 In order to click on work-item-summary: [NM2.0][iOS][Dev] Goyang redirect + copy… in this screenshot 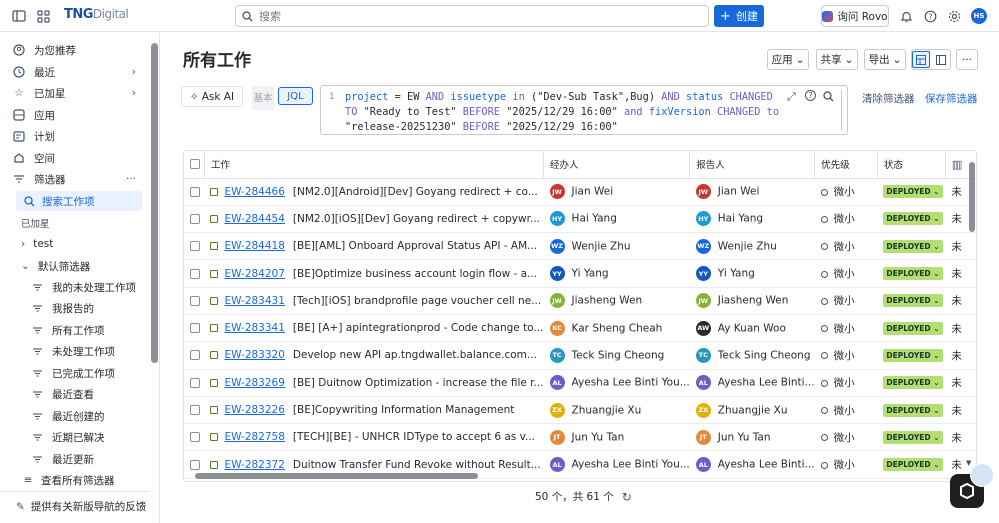, I will do `click(416, 219)`.